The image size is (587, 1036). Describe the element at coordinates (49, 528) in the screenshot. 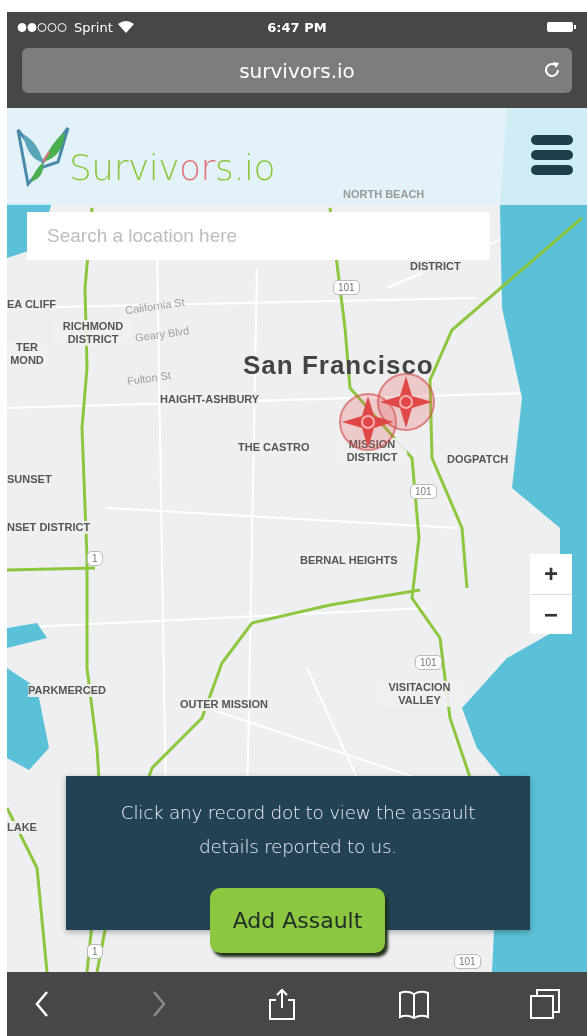

I see `map-label: NSET DISTRICT` at that location.